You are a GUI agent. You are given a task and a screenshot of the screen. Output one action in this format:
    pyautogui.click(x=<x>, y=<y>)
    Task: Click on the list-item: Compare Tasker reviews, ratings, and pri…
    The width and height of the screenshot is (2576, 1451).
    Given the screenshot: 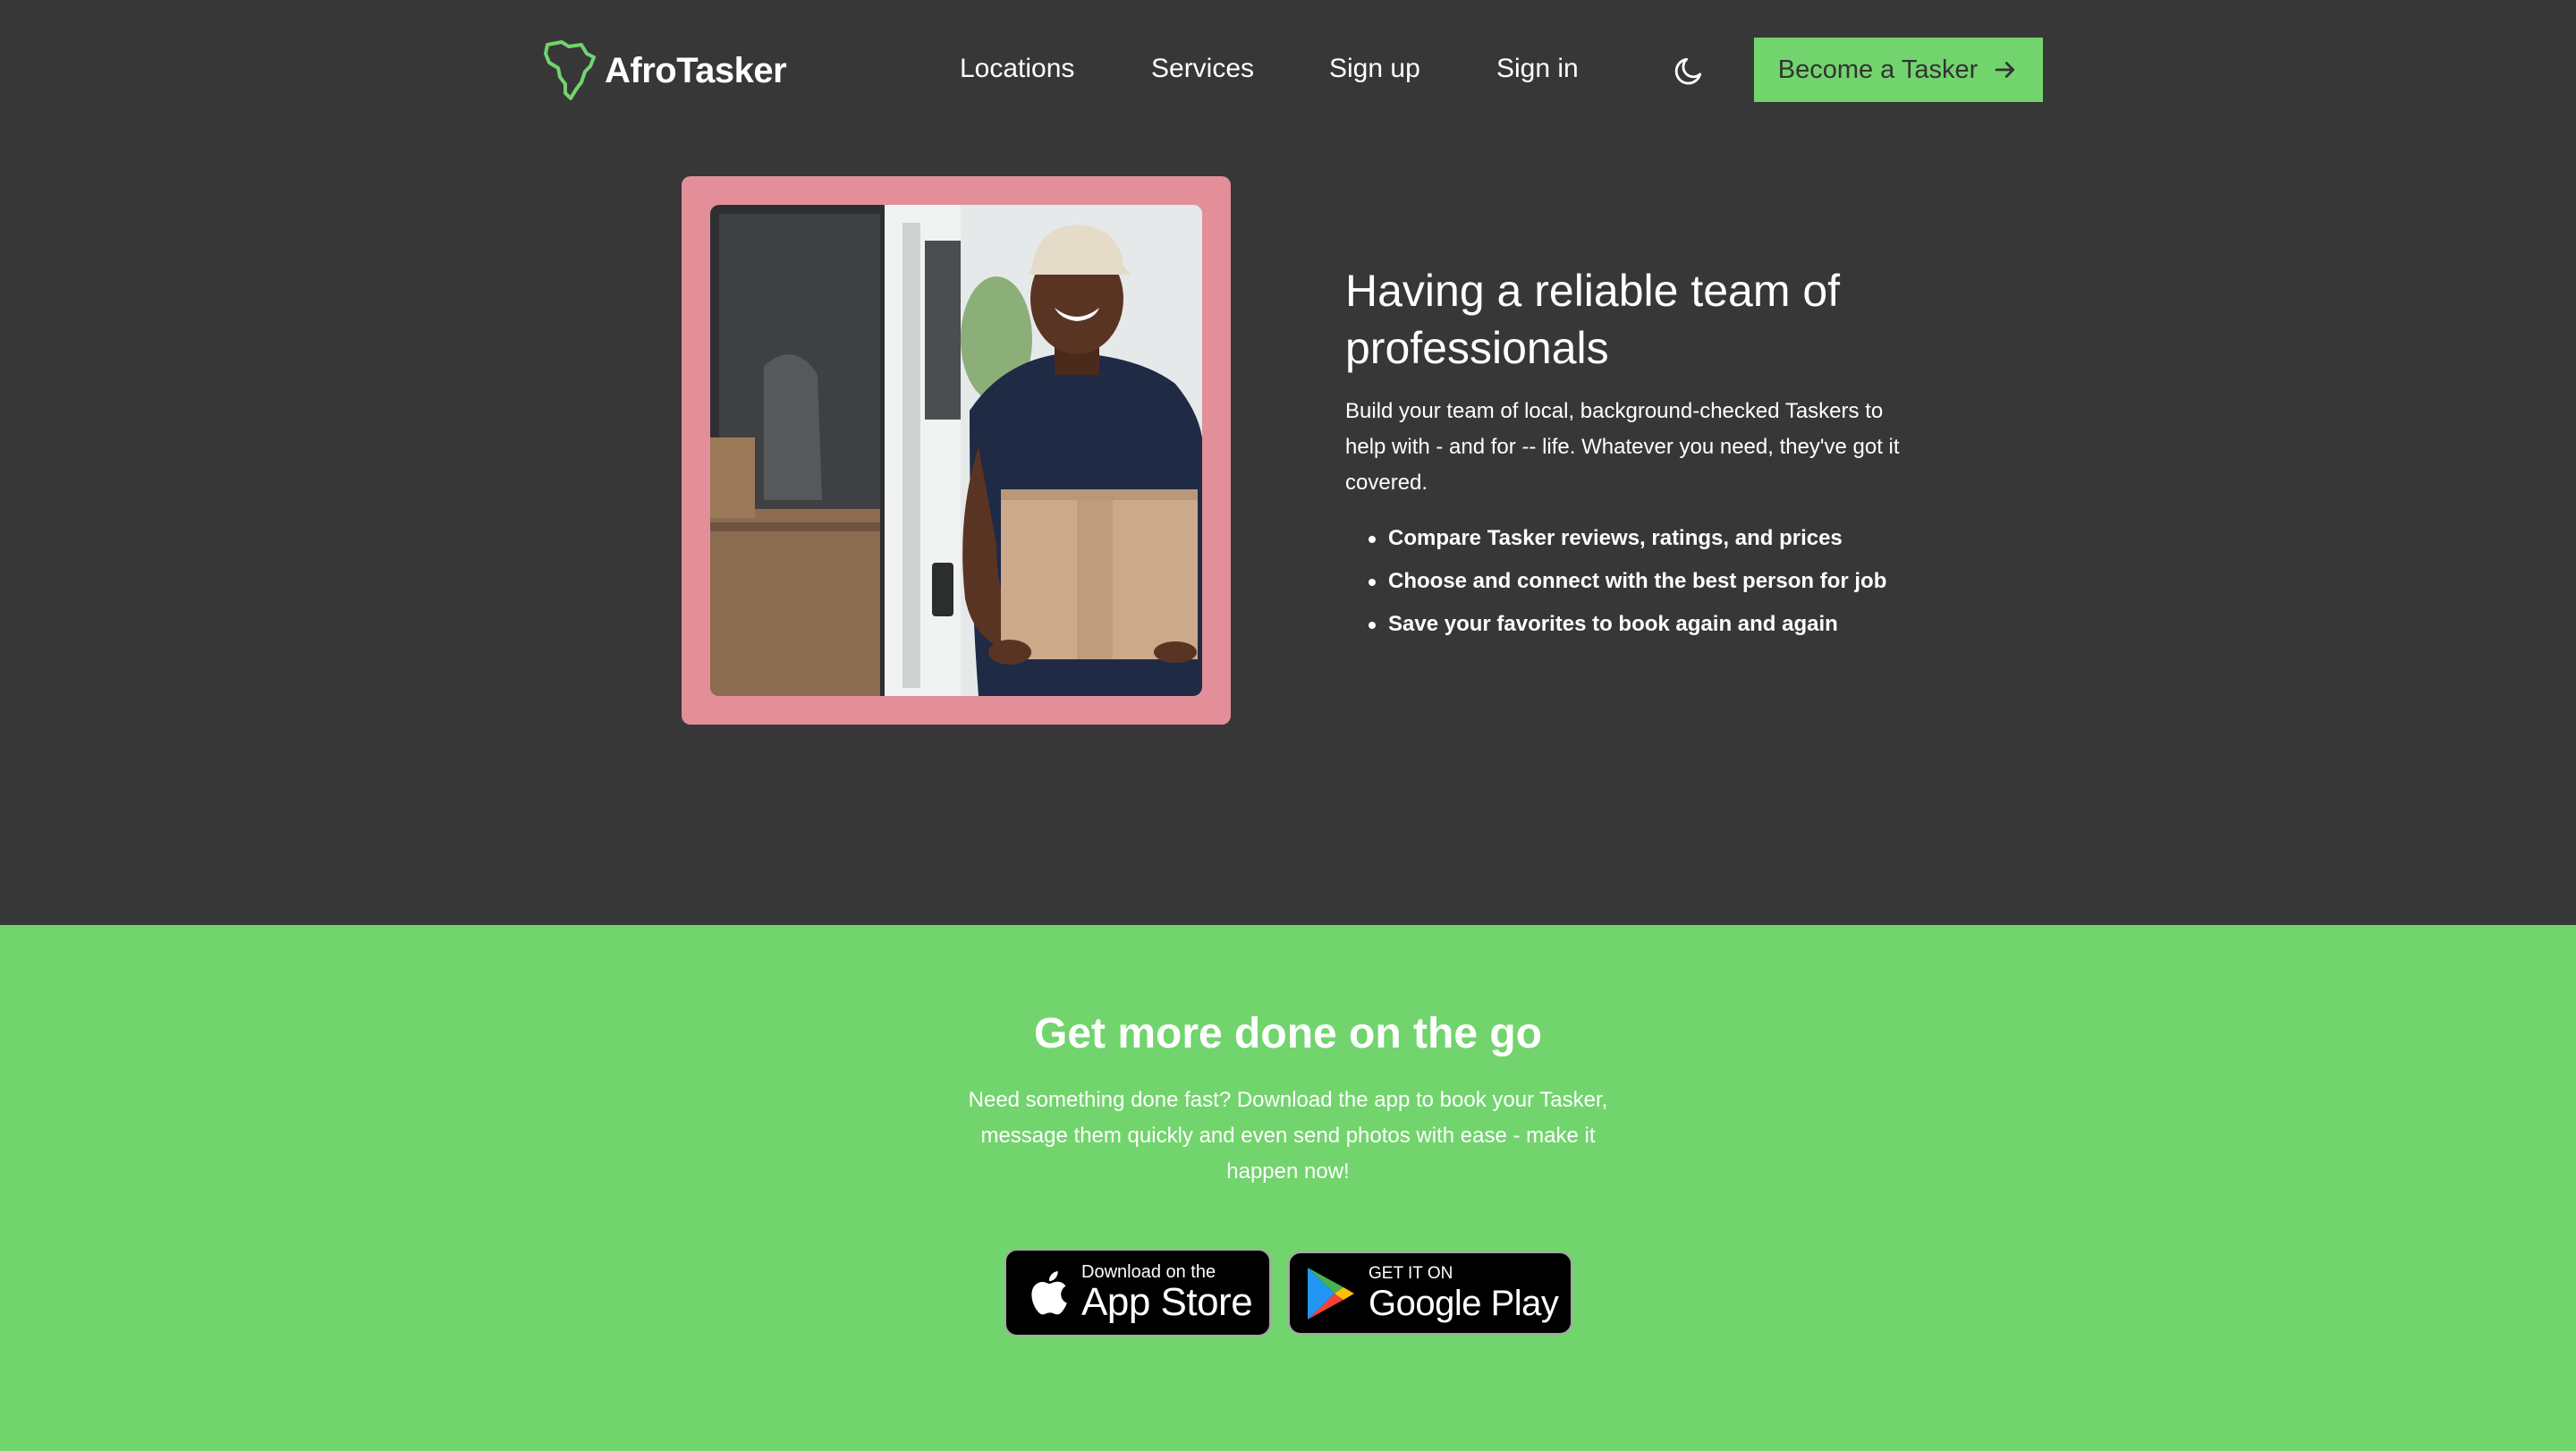 What is the action you would take?
    pyautogui.click(x=1649, y=538)
    